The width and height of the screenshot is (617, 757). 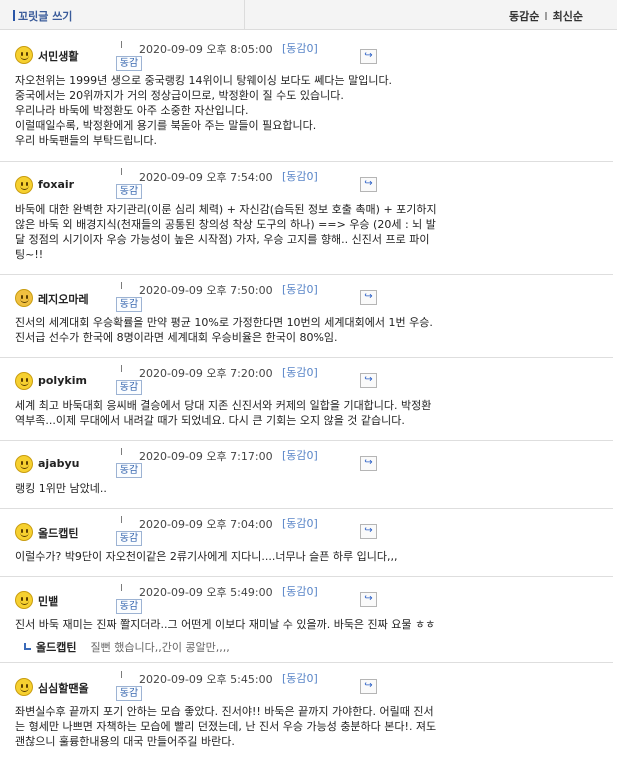 I want to click on comment-date: 2020-09-09 오후 5:45:00, so click(x=206, y=679).